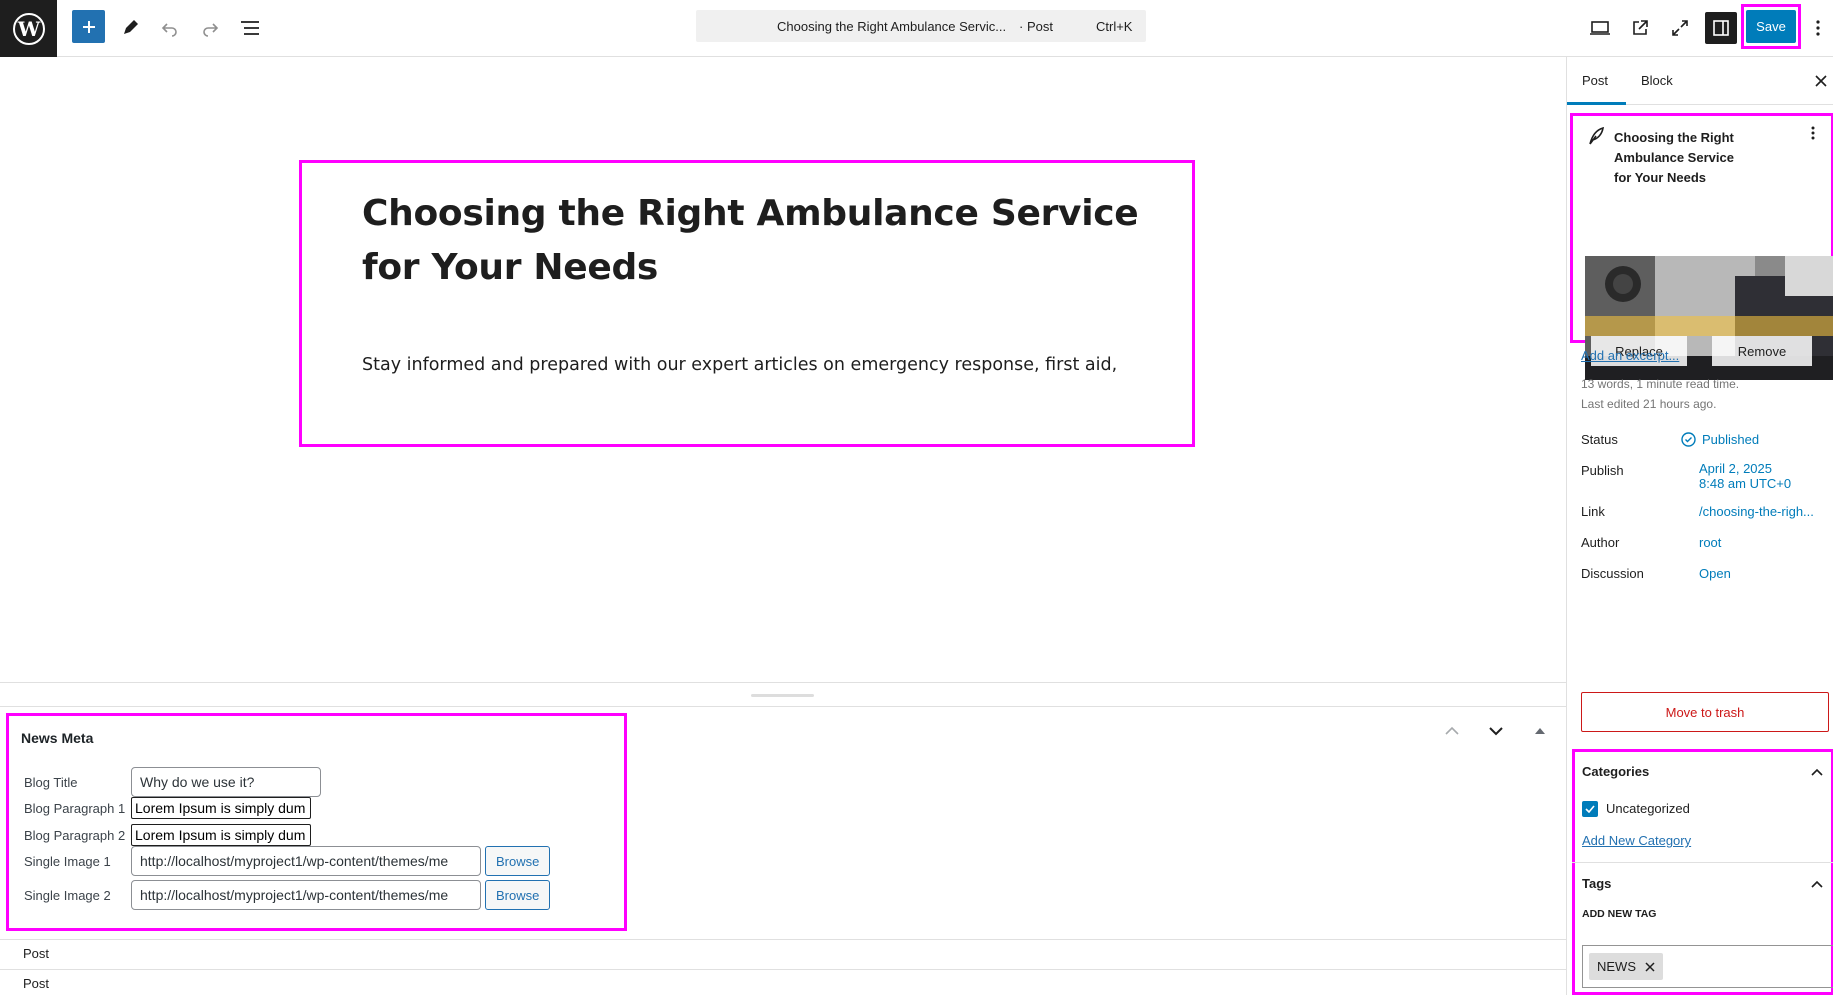  What do you see at coordinates (67, 861) in the screenshot?
I see `field-label: Single Image 1` at bounding box center [67, 861].